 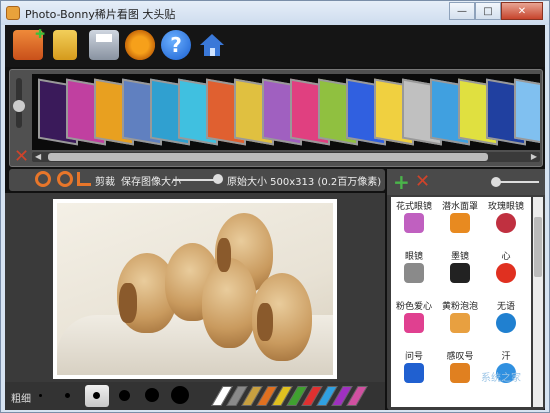 I want to click on add-sticker-icon: +, so click(x=401, y=182).